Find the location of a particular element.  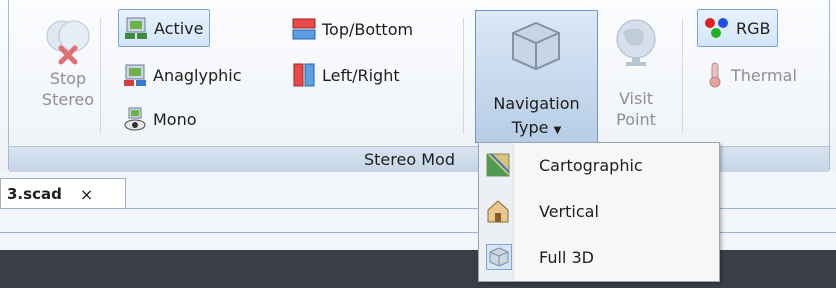

anaglyphic-mode-button: Anaglyphic is located at coordinates (182, 75).